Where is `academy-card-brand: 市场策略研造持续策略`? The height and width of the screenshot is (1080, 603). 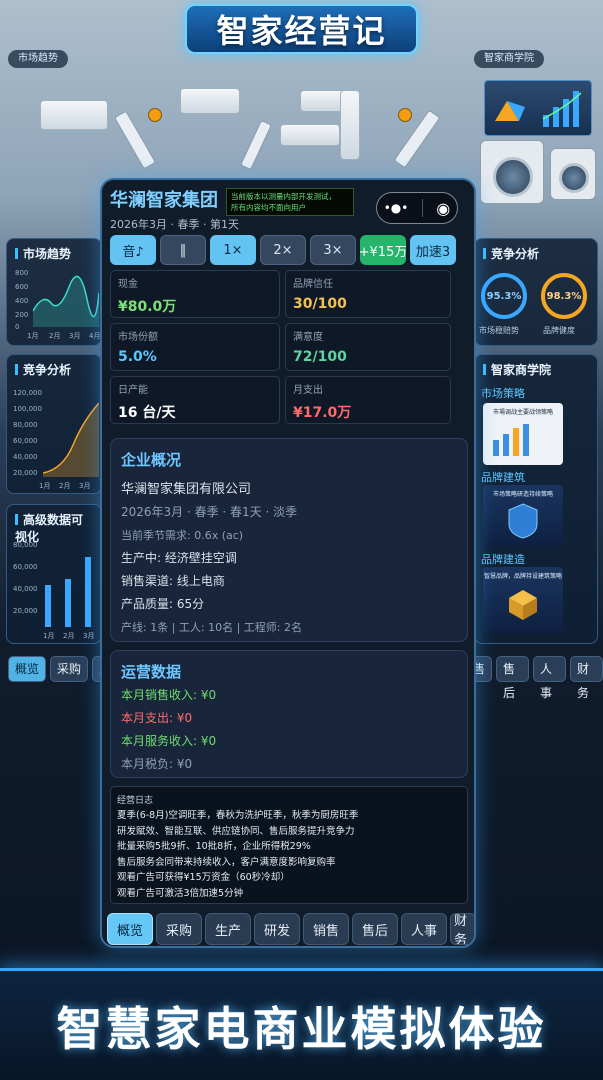
academy-card-brand: 市场策略研造持续策略 is located at coordinates (523, 516).